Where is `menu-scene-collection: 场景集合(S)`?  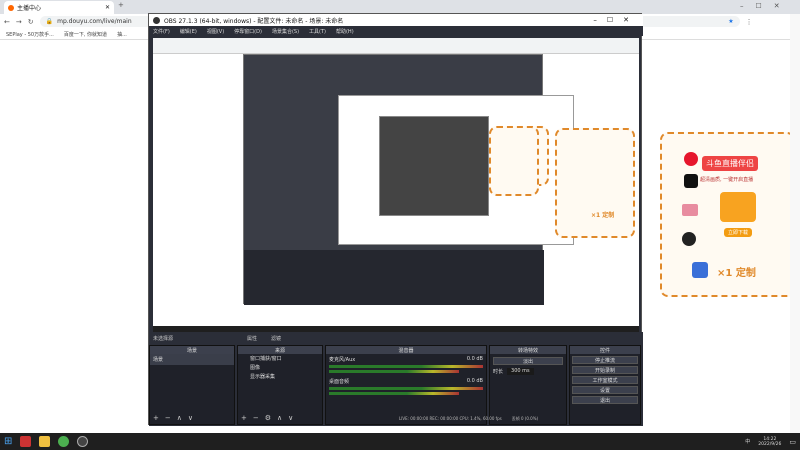
menu-scene-collection: 场景集合(S) is located at coordinates (285, 31).